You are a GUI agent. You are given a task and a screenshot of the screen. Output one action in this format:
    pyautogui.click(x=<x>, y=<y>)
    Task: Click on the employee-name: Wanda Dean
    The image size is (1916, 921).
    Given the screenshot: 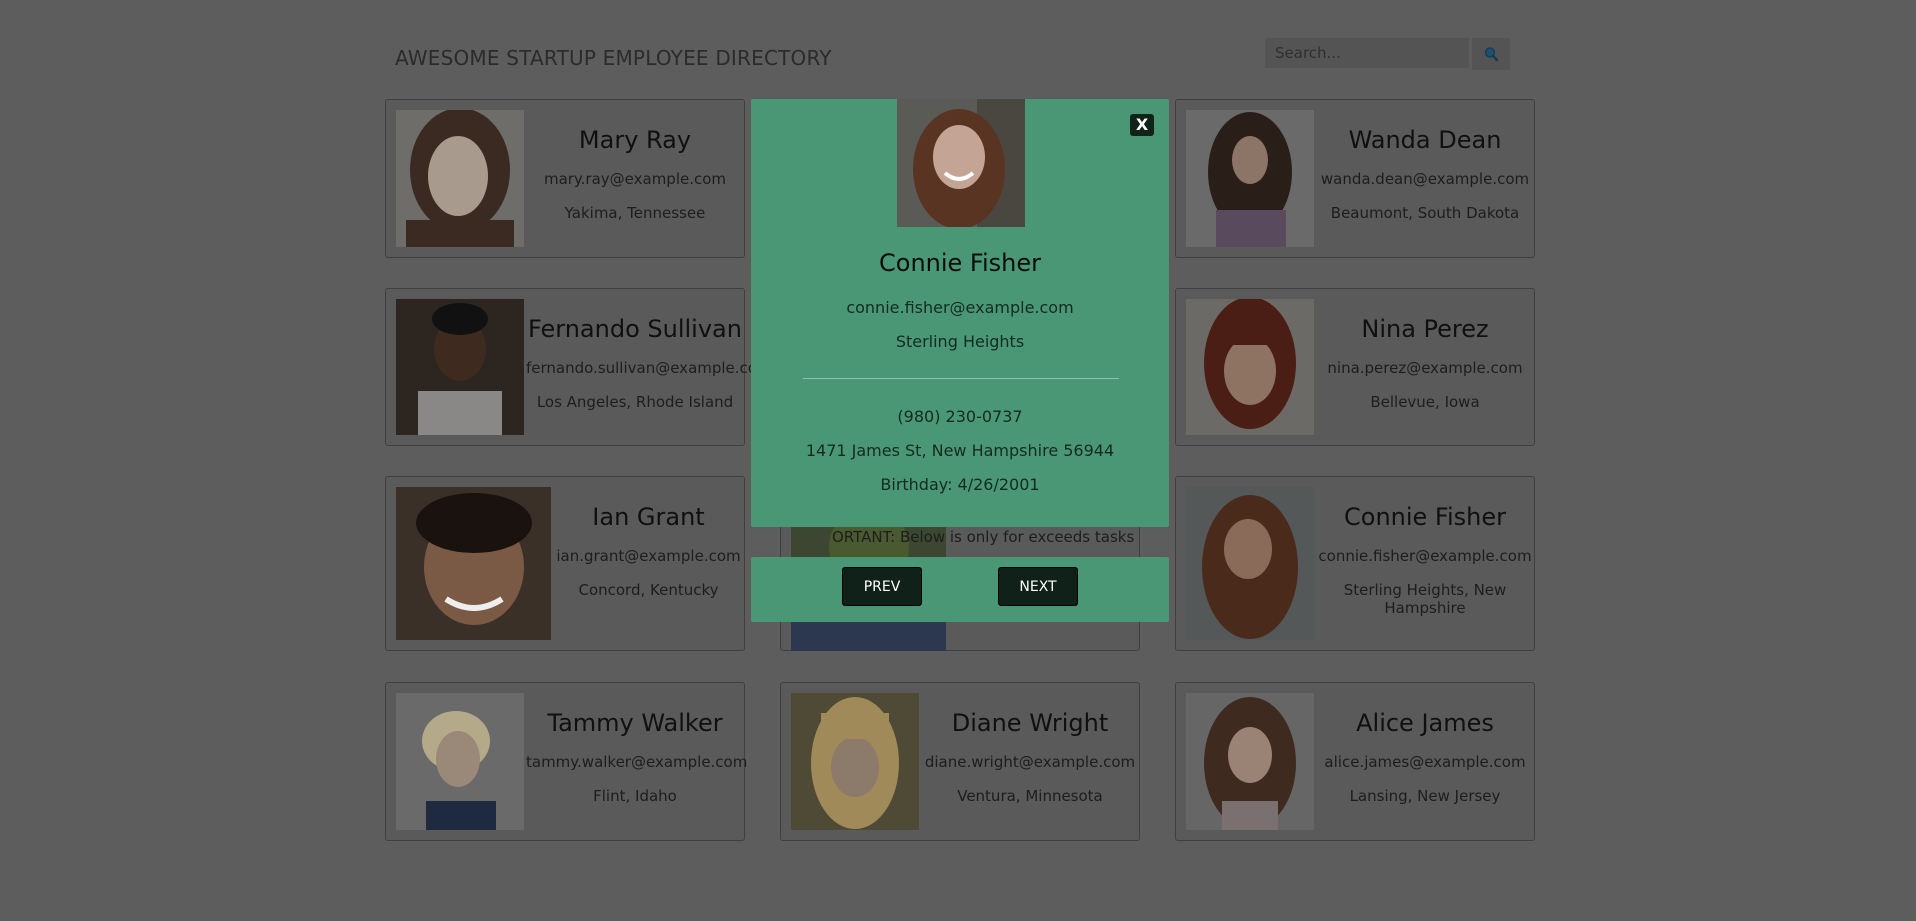 What is the action you would take?
    pyautogui.click(x=1425, y=140)
    